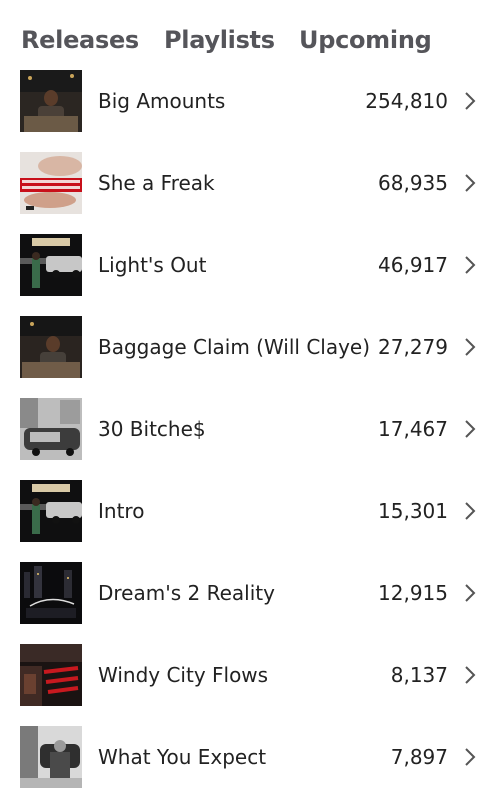 This screenshot has height=804, width=500. I want to click on track-title: Big Amounts, so click(162, 101).